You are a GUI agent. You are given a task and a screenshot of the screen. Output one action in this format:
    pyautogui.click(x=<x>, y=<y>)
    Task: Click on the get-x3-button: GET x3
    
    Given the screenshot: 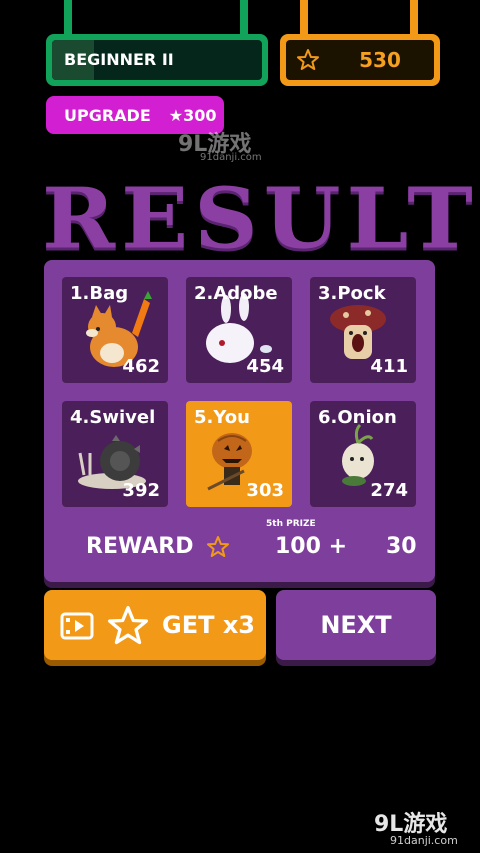 What is the action you would take?
    pyautogui.click(x=155, y=625)
    